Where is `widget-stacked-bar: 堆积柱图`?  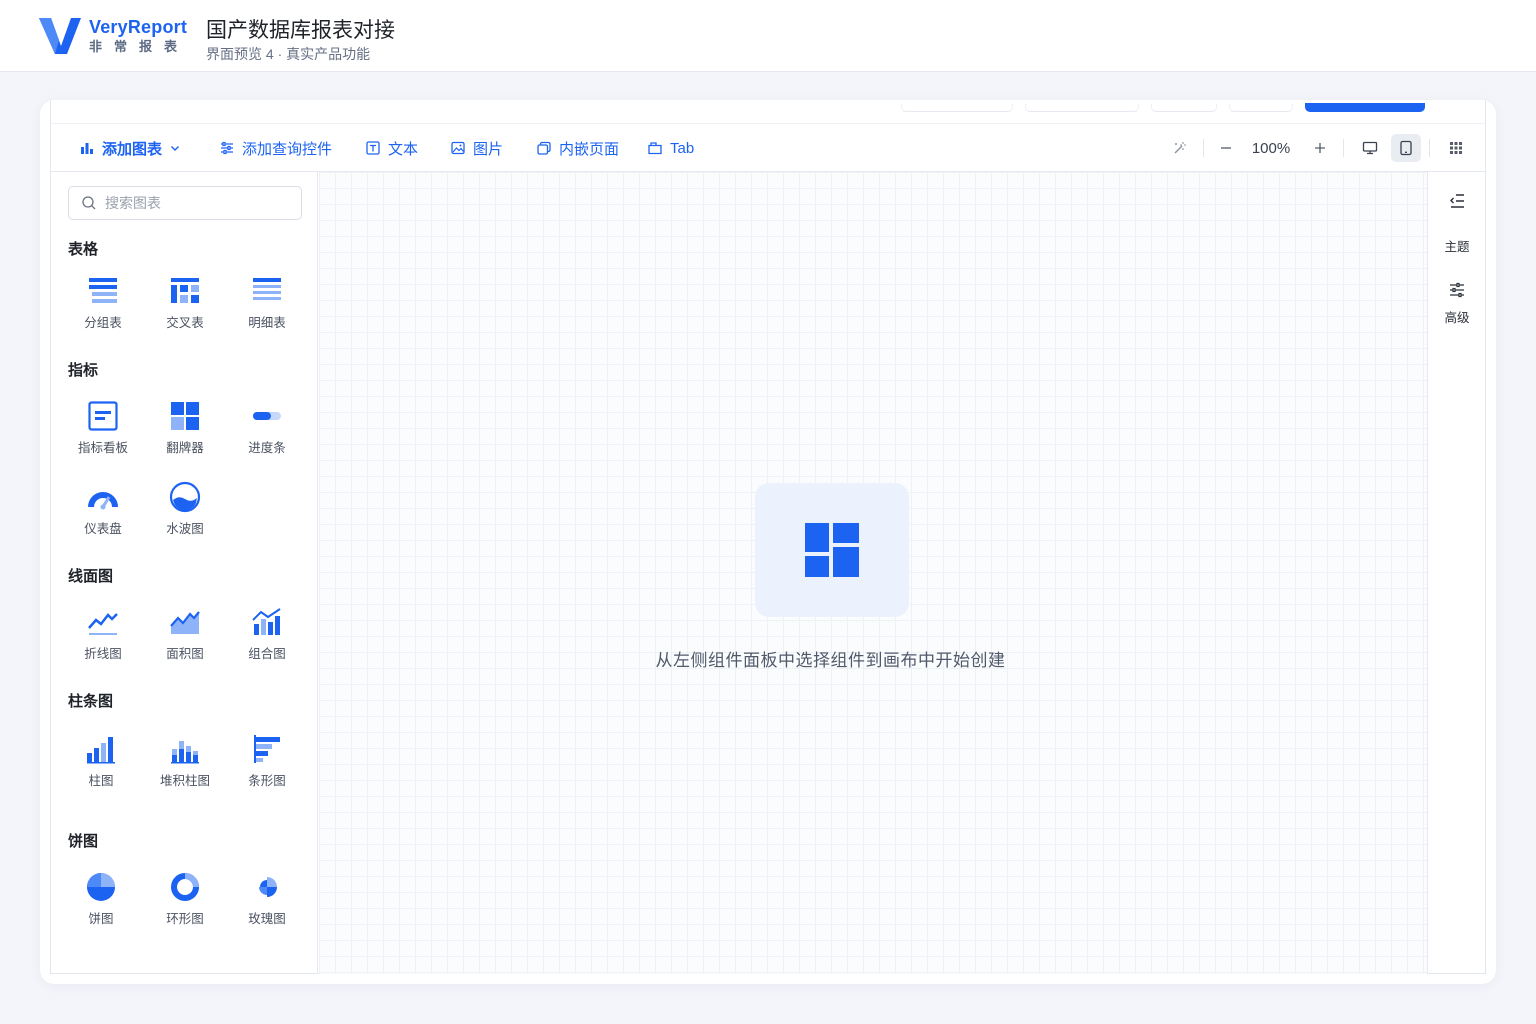 widget-stacked-bar: 堆积柱图 is located at coordinates (185, 761).